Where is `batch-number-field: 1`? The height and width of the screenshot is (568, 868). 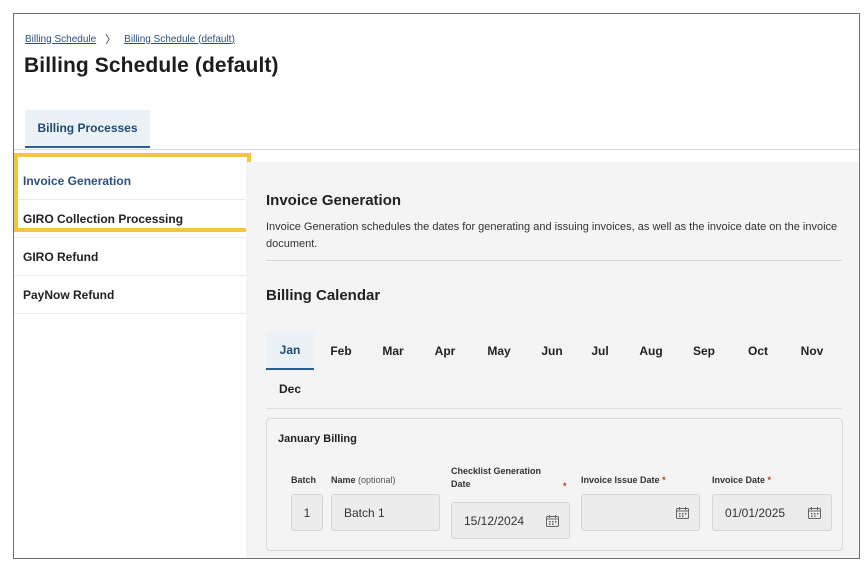 batch-number-field: 1 is located at coordinates (307, 512).